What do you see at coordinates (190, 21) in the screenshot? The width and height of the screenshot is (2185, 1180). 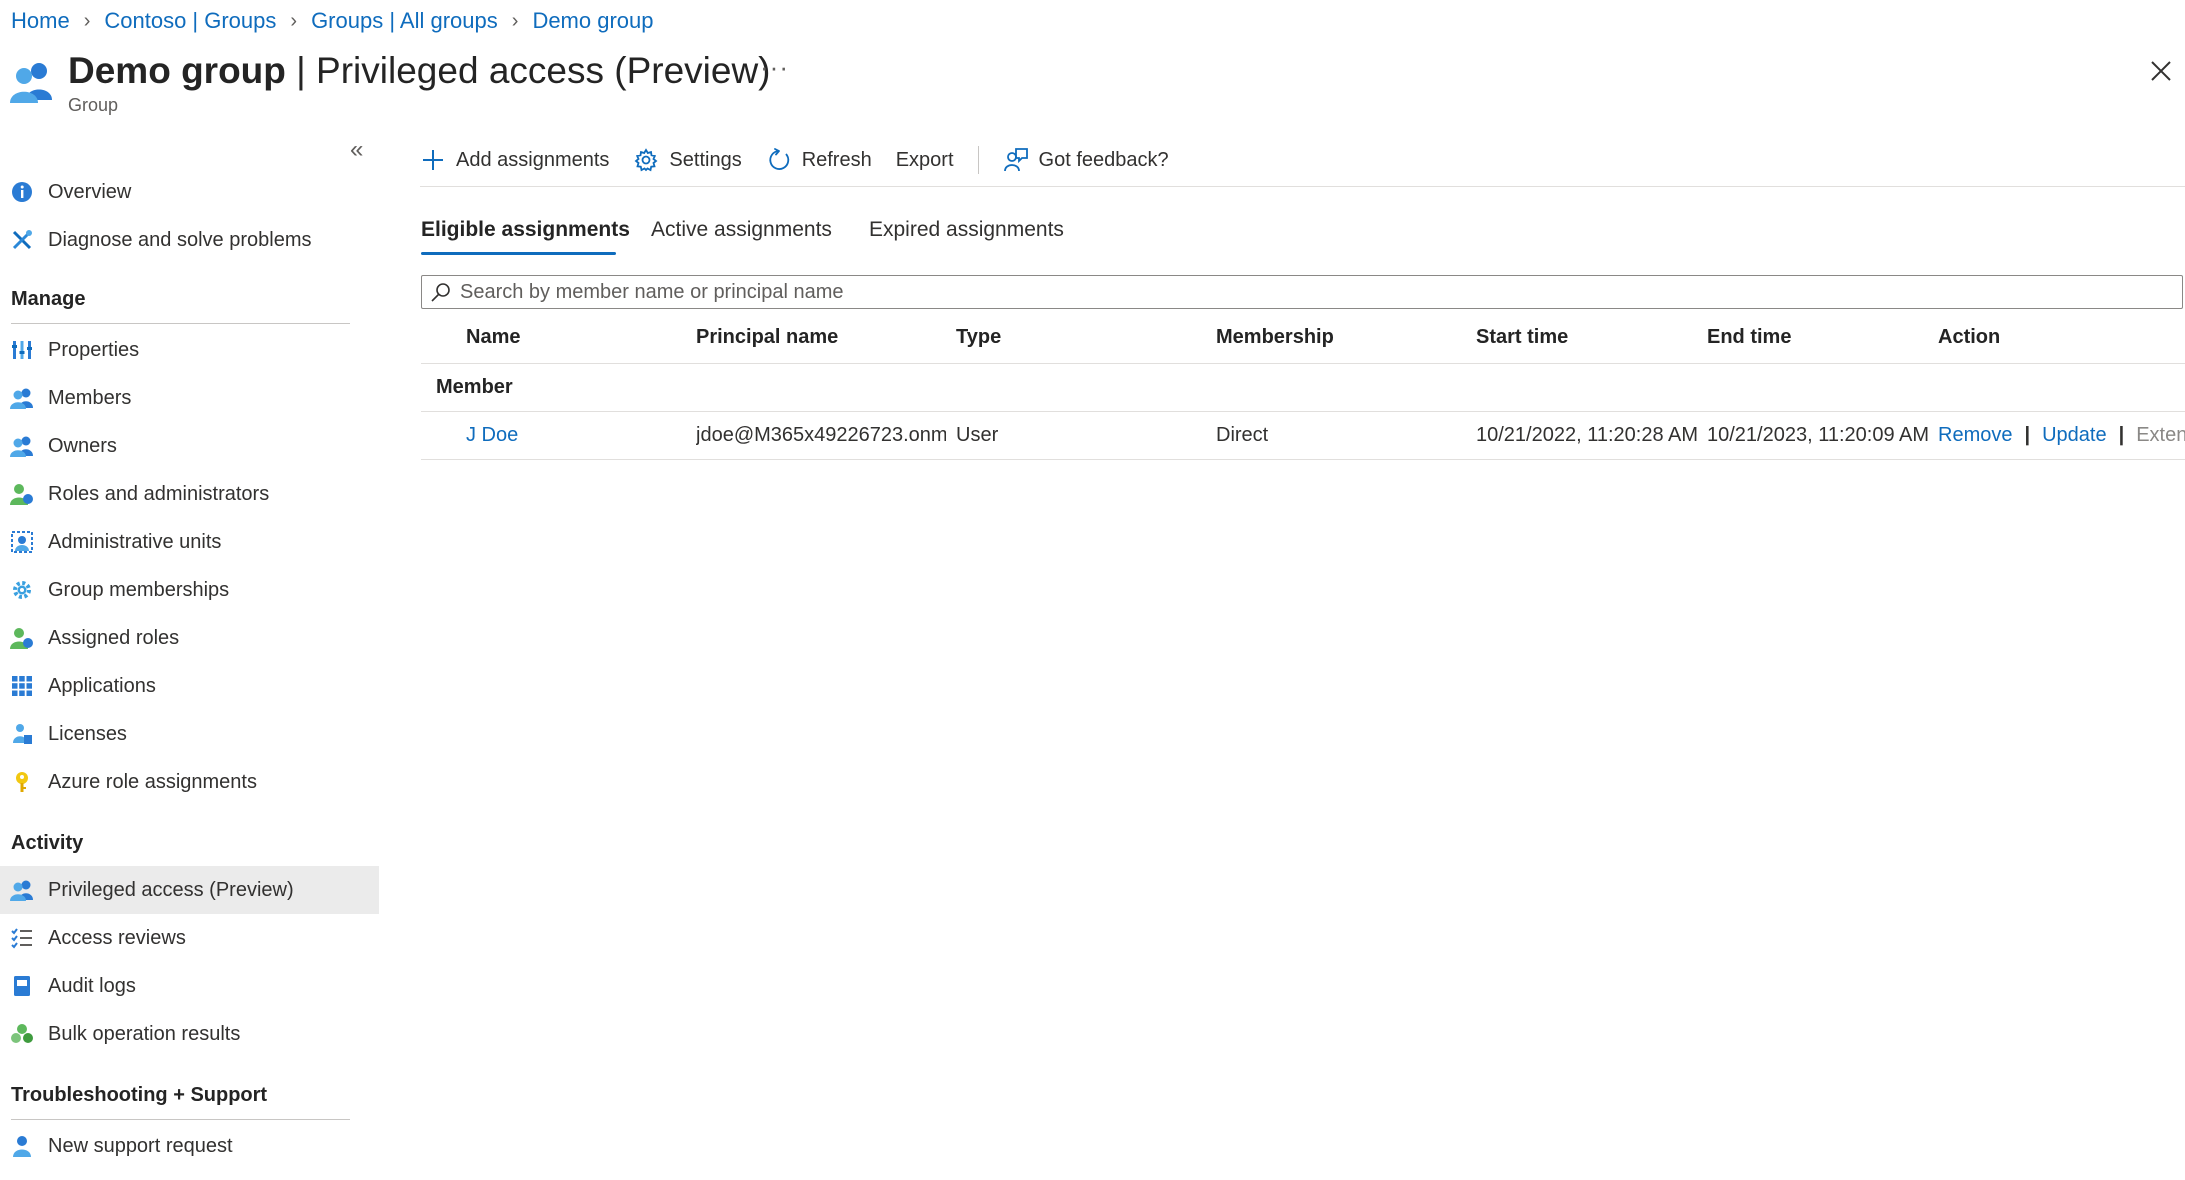 I see `breadcrumb-contoso-groups: Contoso | Groups` at bounding box center [190, 21].